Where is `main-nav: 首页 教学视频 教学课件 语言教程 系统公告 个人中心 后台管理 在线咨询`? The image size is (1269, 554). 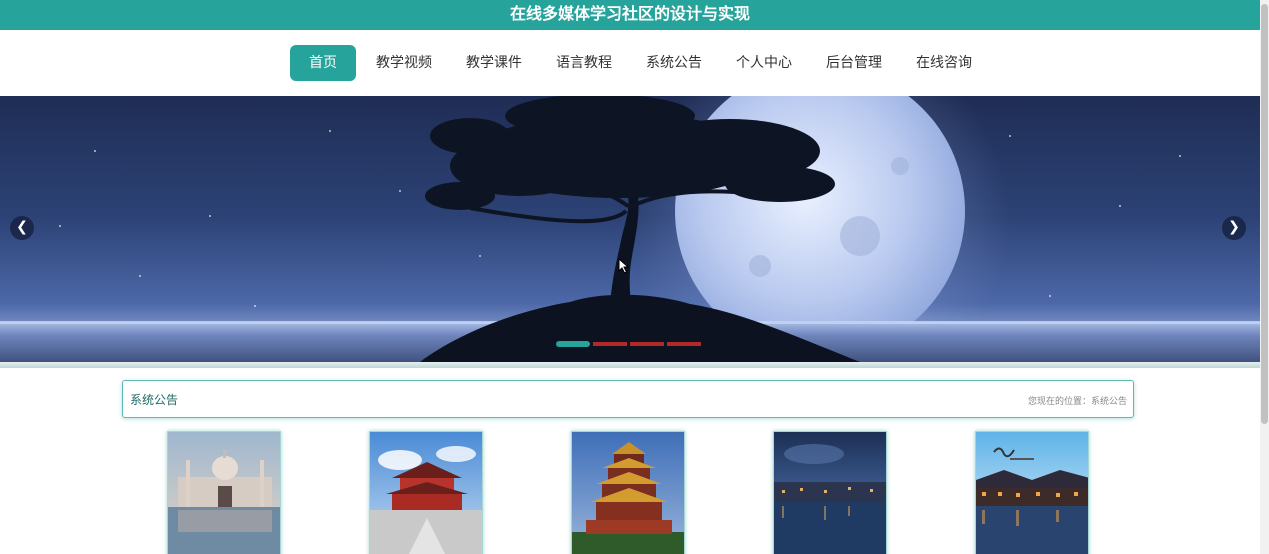 main-nav: 首页 教学视频 教学课件 语言教程 系统公告 个人中心 后台管理 在线咨询 is located at coordinates (630, 63).